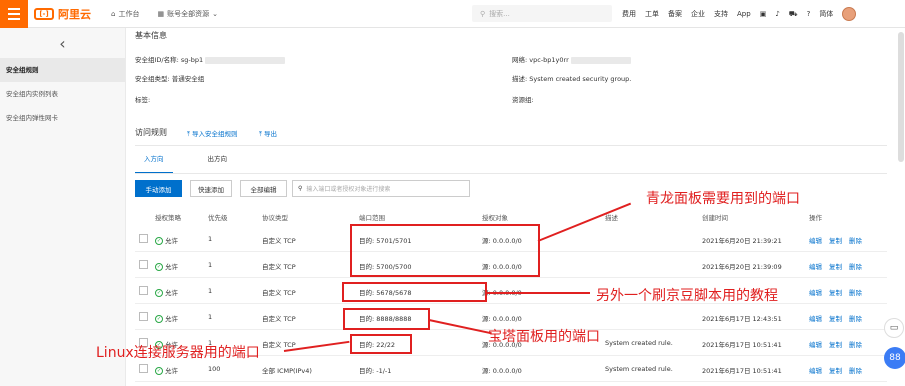 The height and width of the screenshot is (386, 905). Describe the element at coordinates (348, 189) in the screenshot. I see `rule-search-placeholder: 输入端口或者授权对象进行搜索` at that location.